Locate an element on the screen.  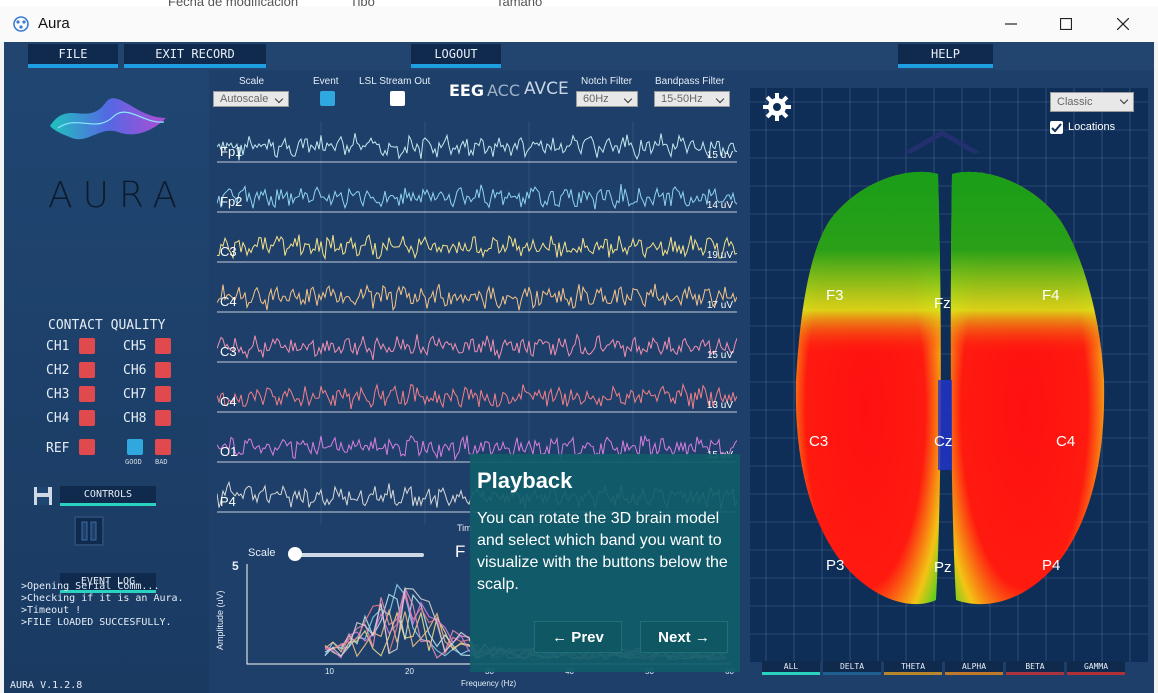
scale-label: Scale is located at coordinates (252, 81).